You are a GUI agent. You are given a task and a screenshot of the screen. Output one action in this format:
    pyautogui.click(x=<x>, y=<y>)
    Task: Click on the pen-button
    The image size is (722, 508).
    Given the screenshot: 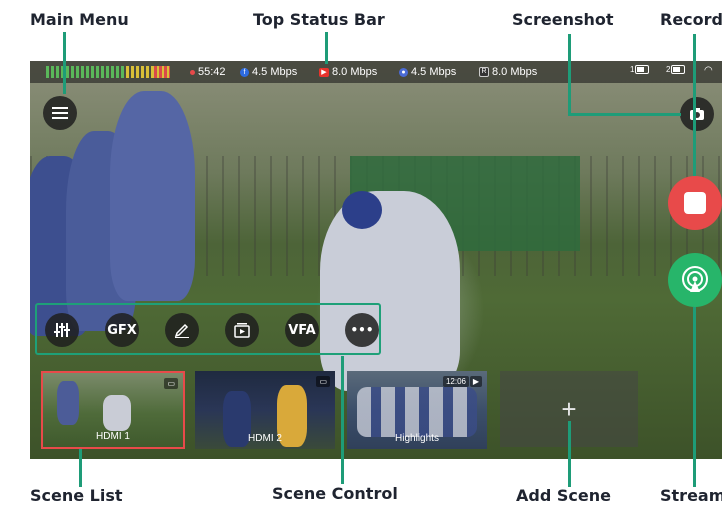 What is the action you would take?
    pyautogui.click(x=182, y=330)
    